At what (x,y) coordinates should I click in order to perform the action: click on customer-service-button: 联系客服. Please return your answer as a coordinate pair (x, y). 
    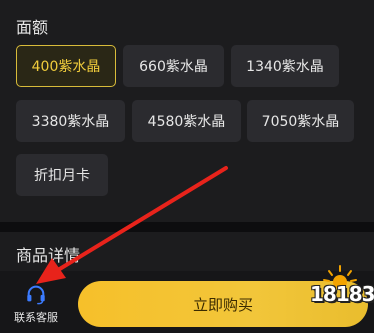
    Looking at the image, I should click on (36, 302).